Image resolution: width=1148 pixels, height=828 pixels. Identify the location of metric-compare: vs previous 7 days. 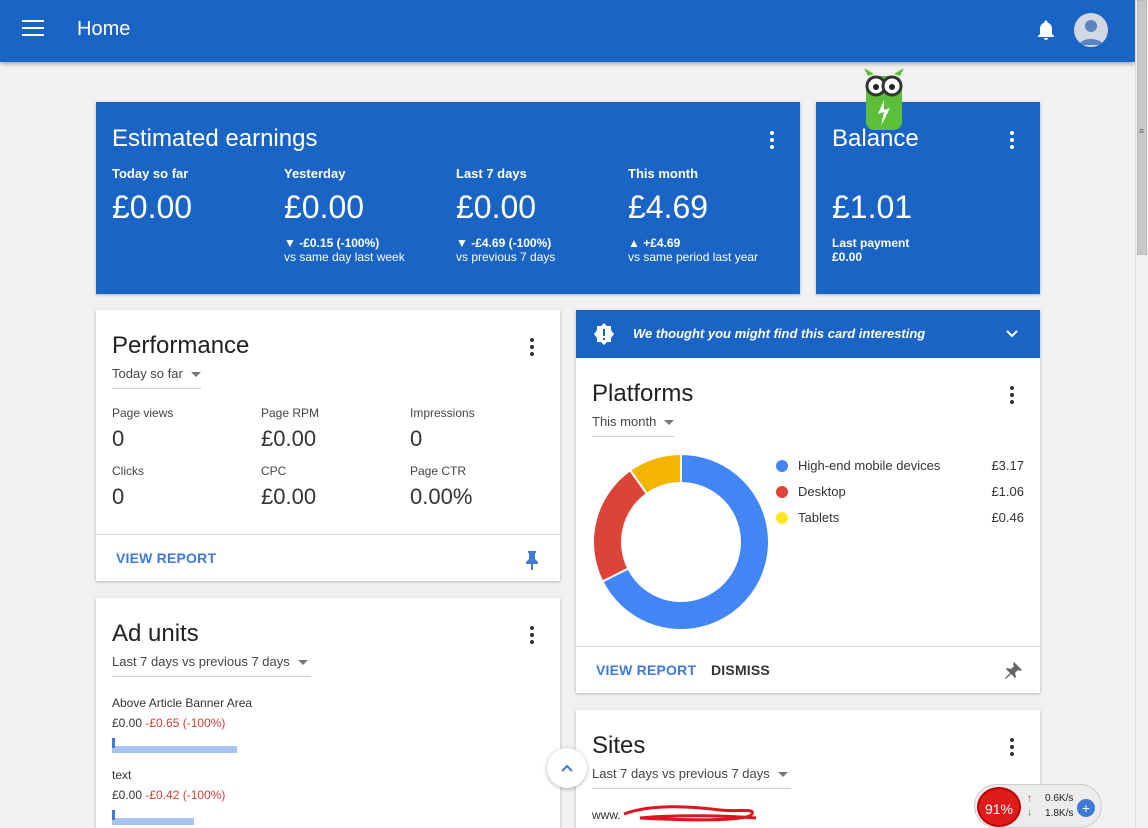
(506, 257).